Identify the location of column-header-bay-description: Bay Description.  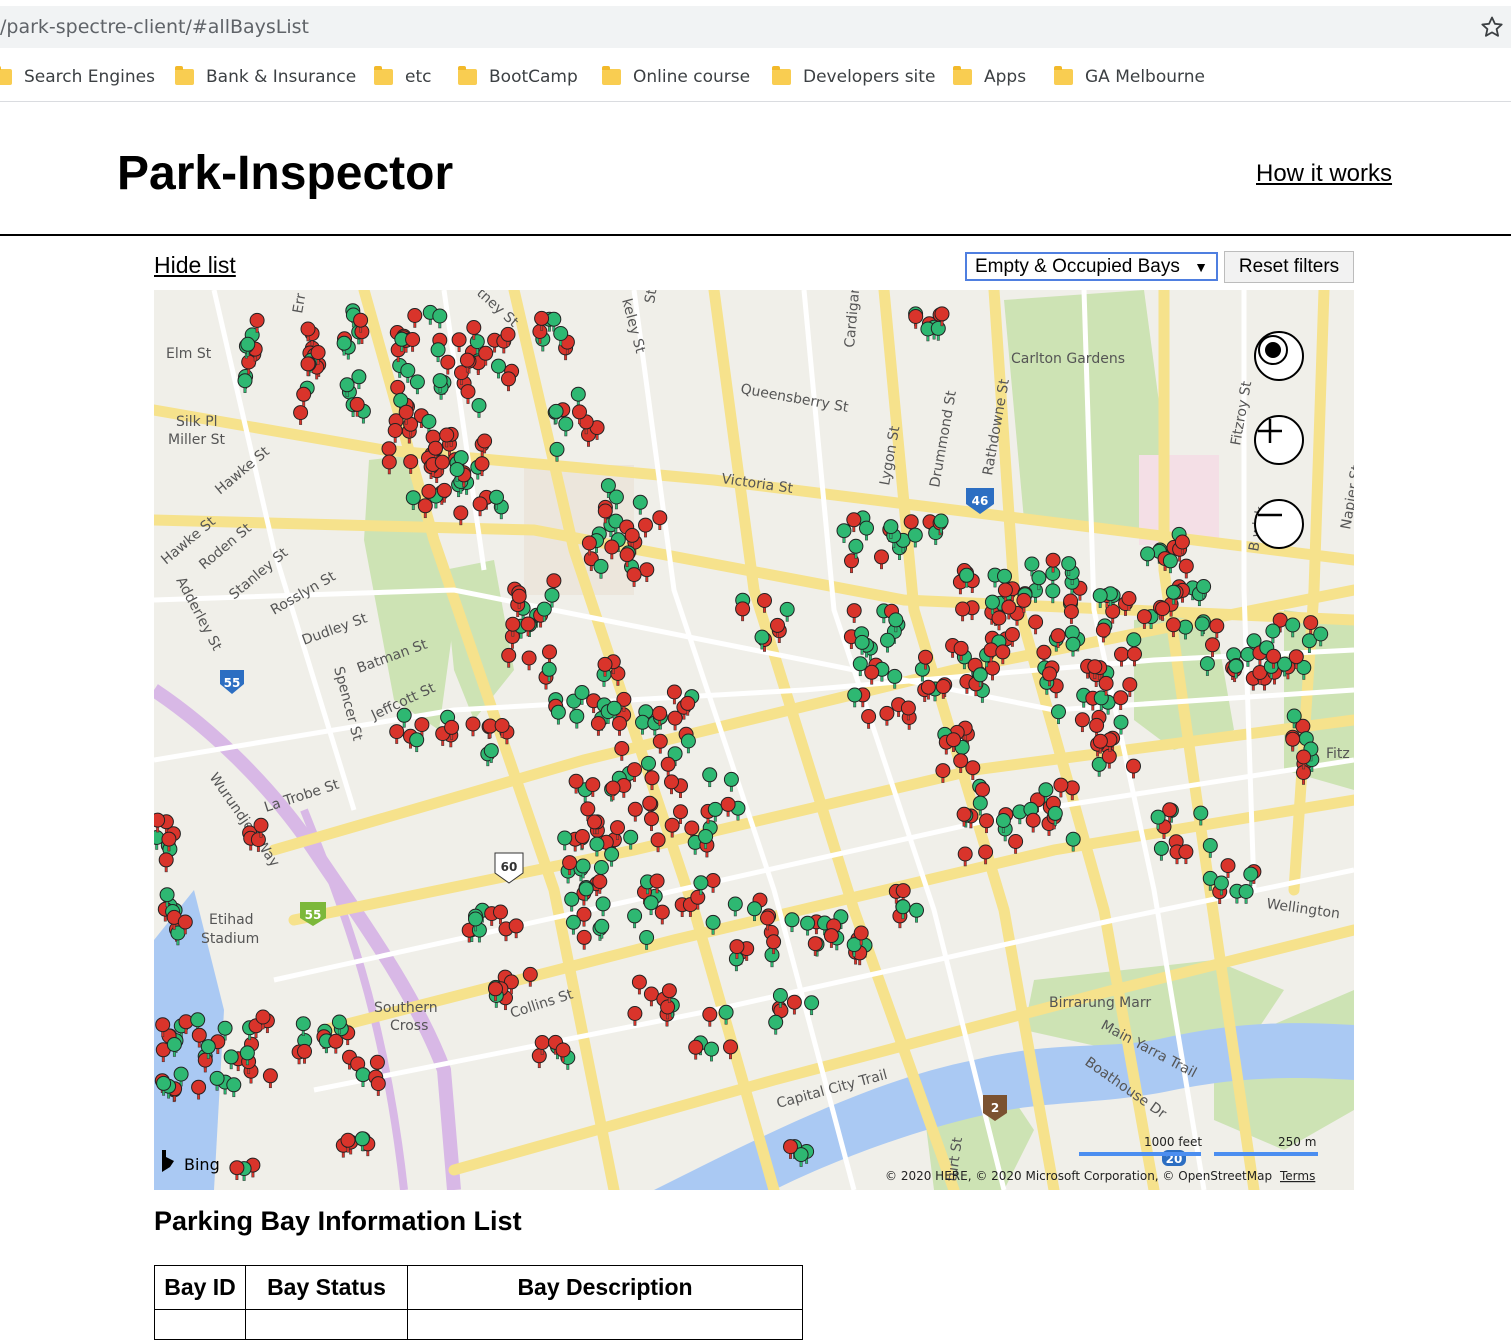
(605, 1287).